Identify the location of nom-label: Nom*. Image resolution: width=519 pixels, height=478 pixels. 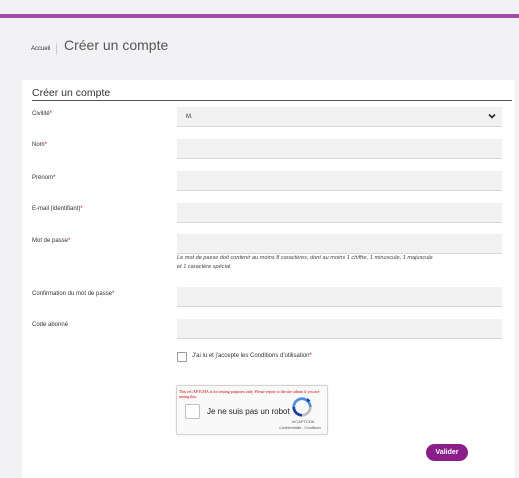
(39, 145).